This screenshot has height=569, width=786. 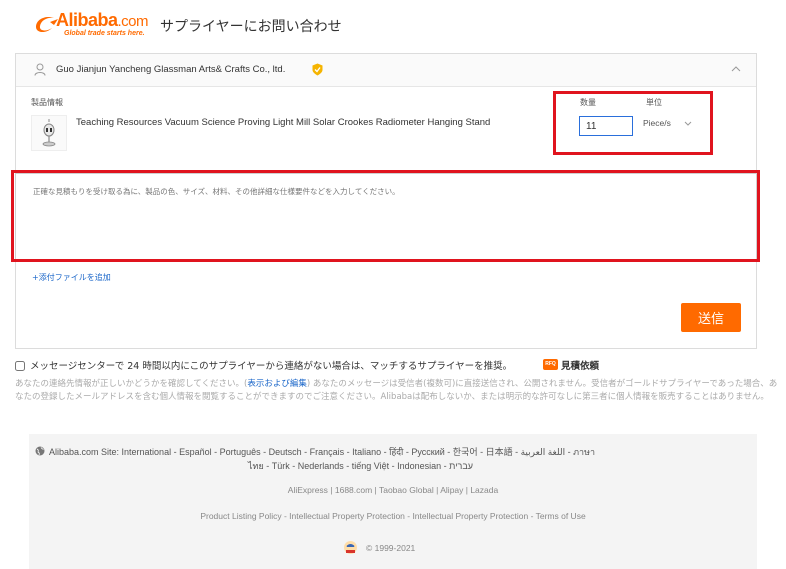 I want to click on alibaba-logo: Alibaba.com Global trade starts here., so click(x=93, y=24).